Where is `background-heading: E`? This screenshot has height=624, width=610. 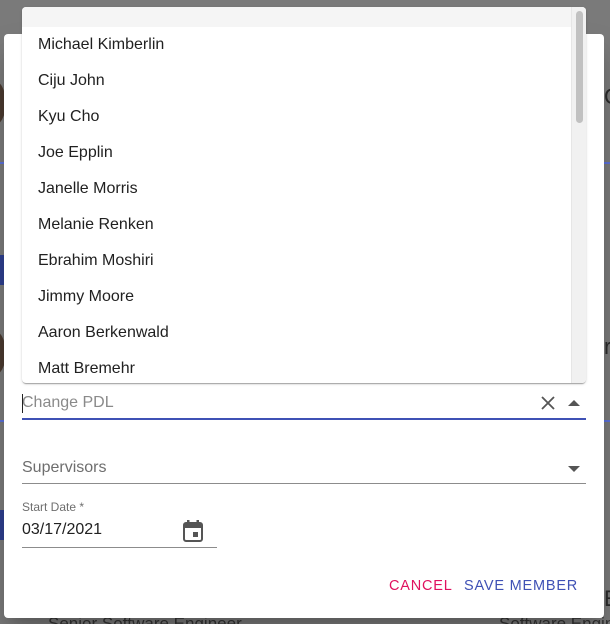
background-heading: E is located at coordinates (607, 599).